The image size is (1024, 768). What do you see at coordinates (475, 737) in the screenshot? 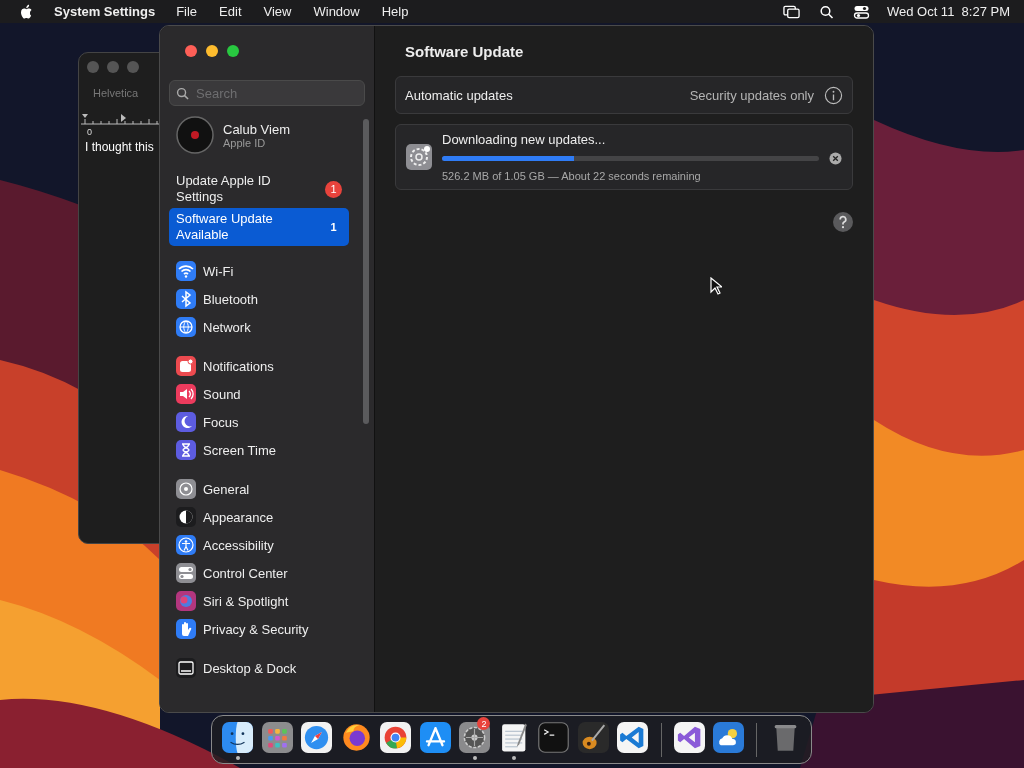
I see `gear-tile-icon` at bounding box center [475, 737].